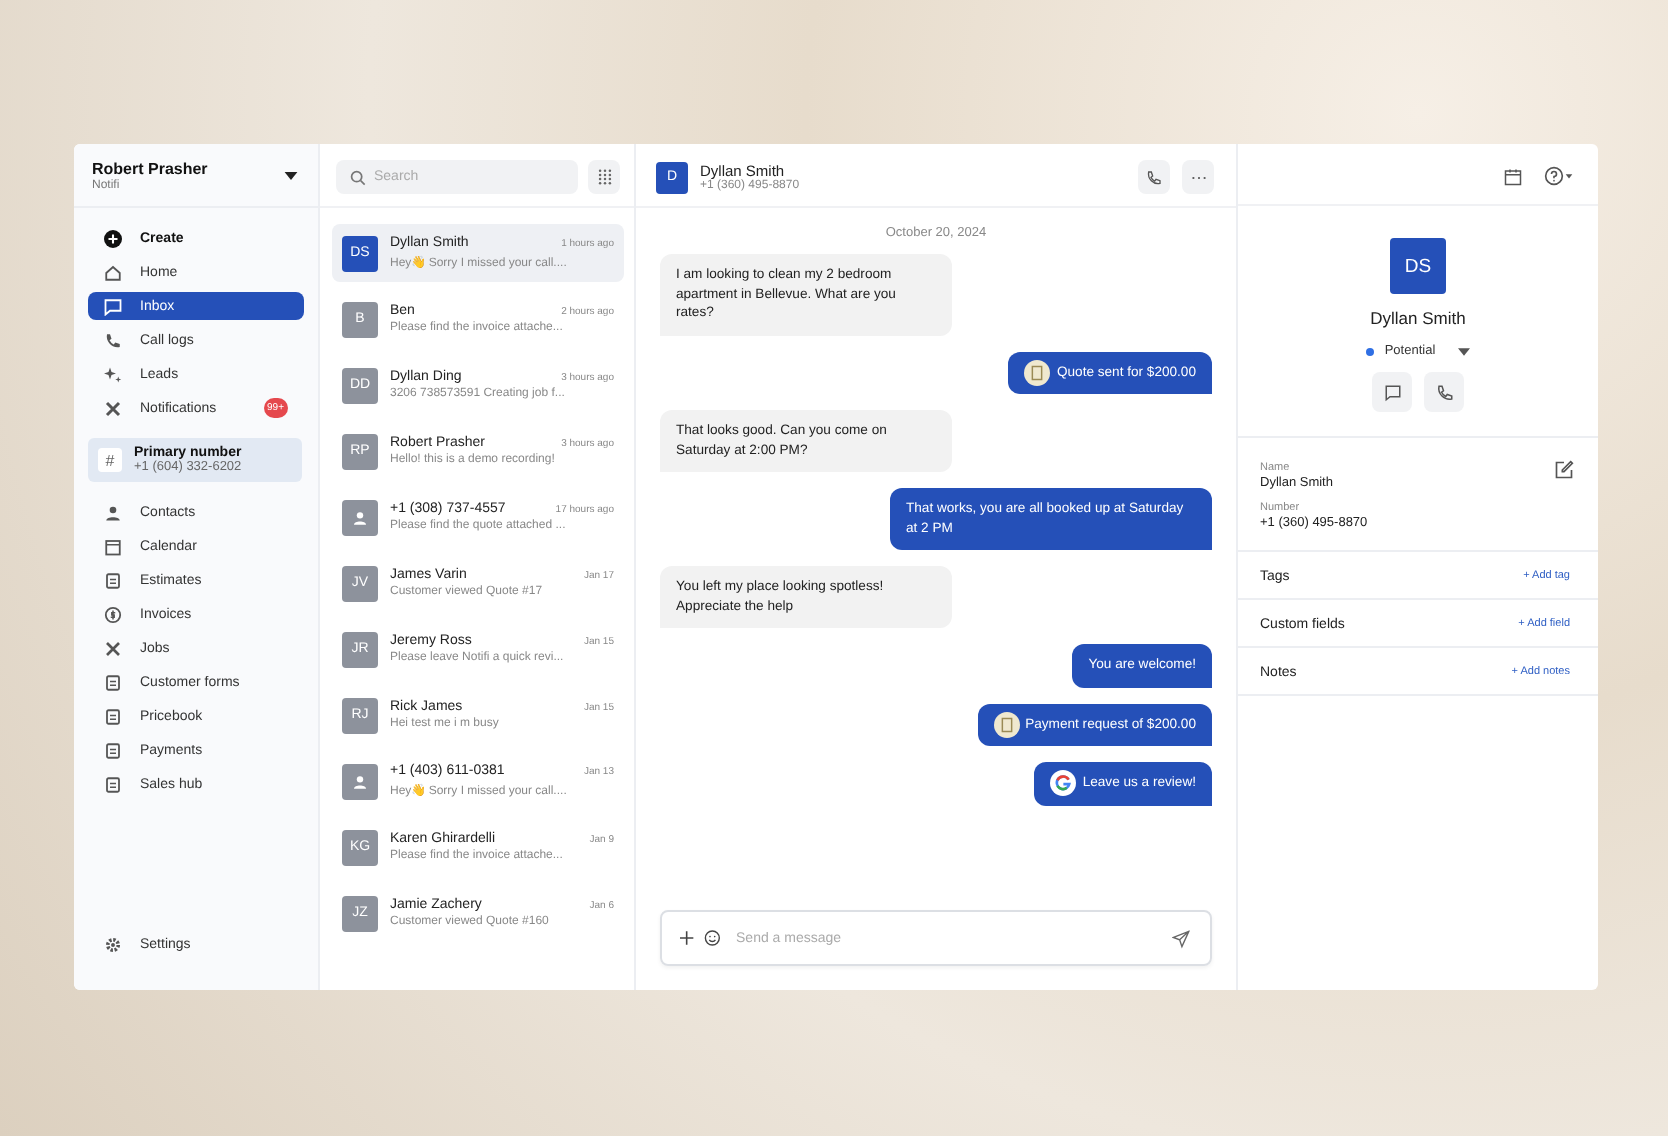 The width and height of the screenshot is (1668, 1136). Describe the element at coordinates (1559, 176) in the screenshot. I see `help-icon` at that location.